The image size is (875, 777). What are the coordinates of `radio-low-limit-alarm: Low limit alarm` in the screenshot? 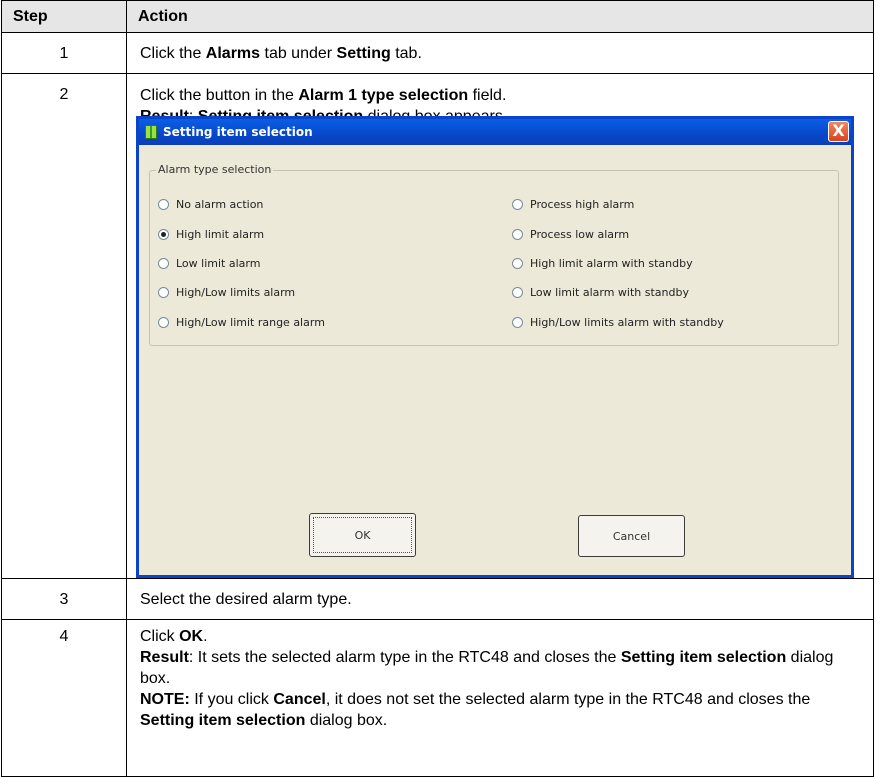 It's located at (209, 263).